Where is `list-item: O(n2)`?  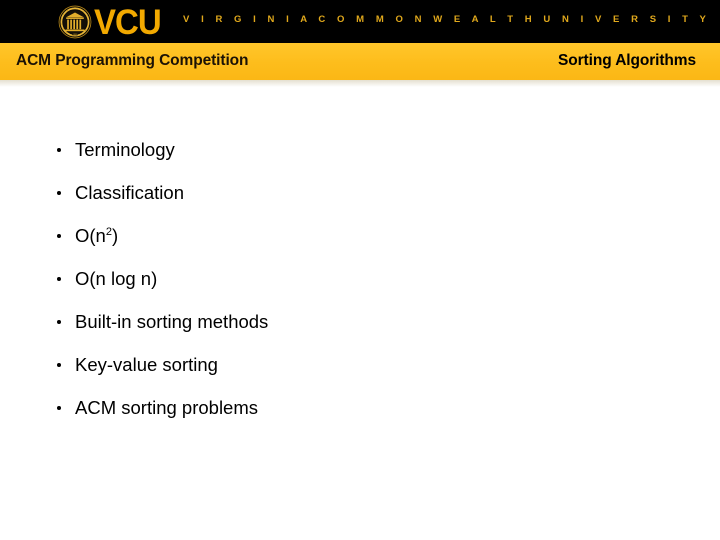
list-item: O(n2) is located at coordinates (360, 235).